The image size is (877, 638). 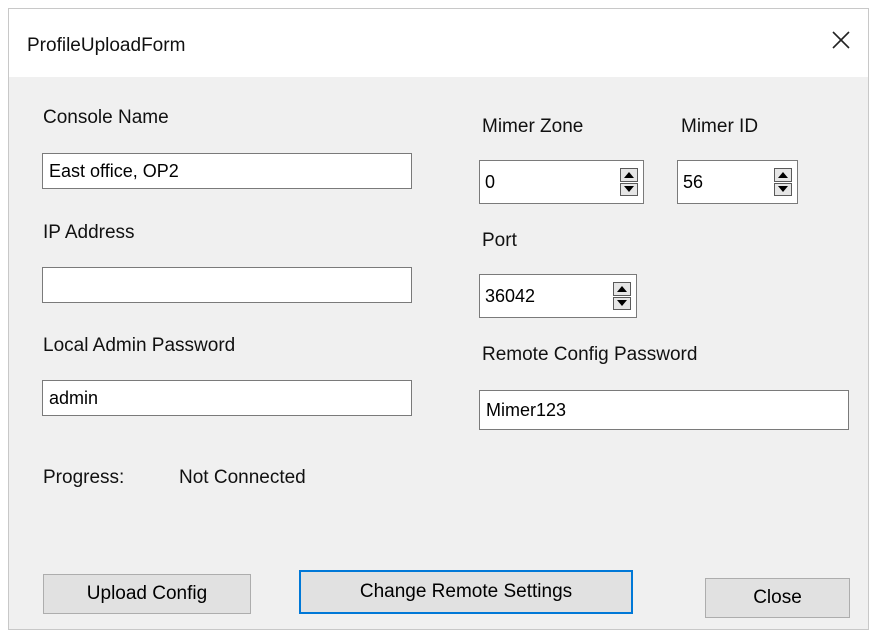 What do you see at coordinates (139, 345) in the screenshot?
I see `local-admin-password-label: Local Admin Password` at bounding box center [139, 345].